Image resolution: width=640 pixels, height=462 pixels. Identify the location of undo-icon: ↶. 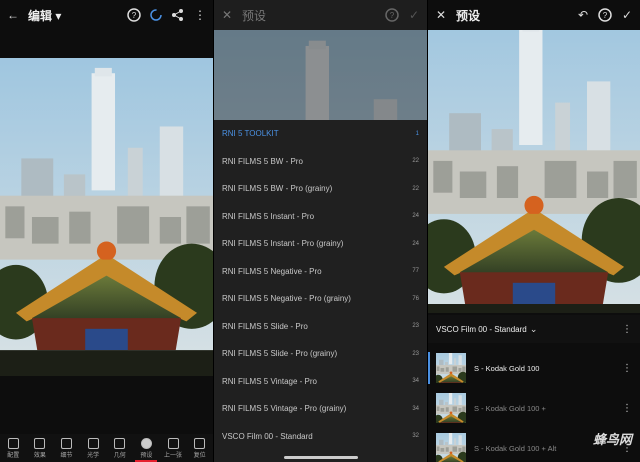
(583, 15).